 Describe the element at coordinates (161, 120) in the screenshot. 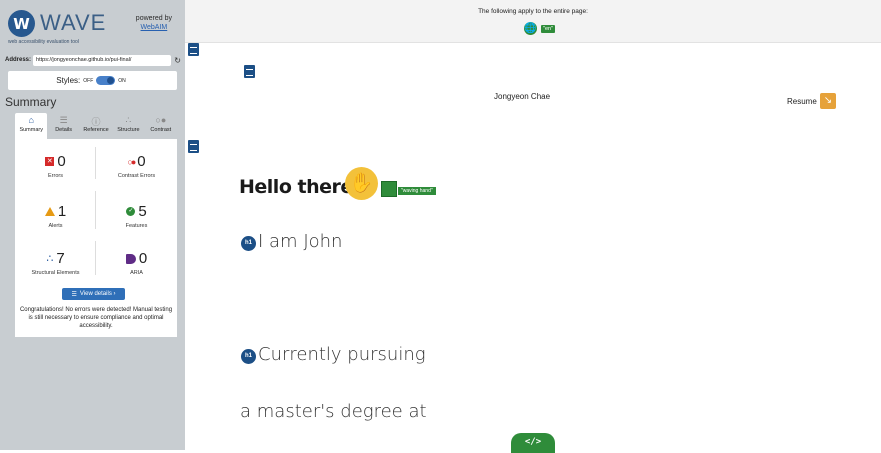

I see `contrast-icon: ○●` at that location.